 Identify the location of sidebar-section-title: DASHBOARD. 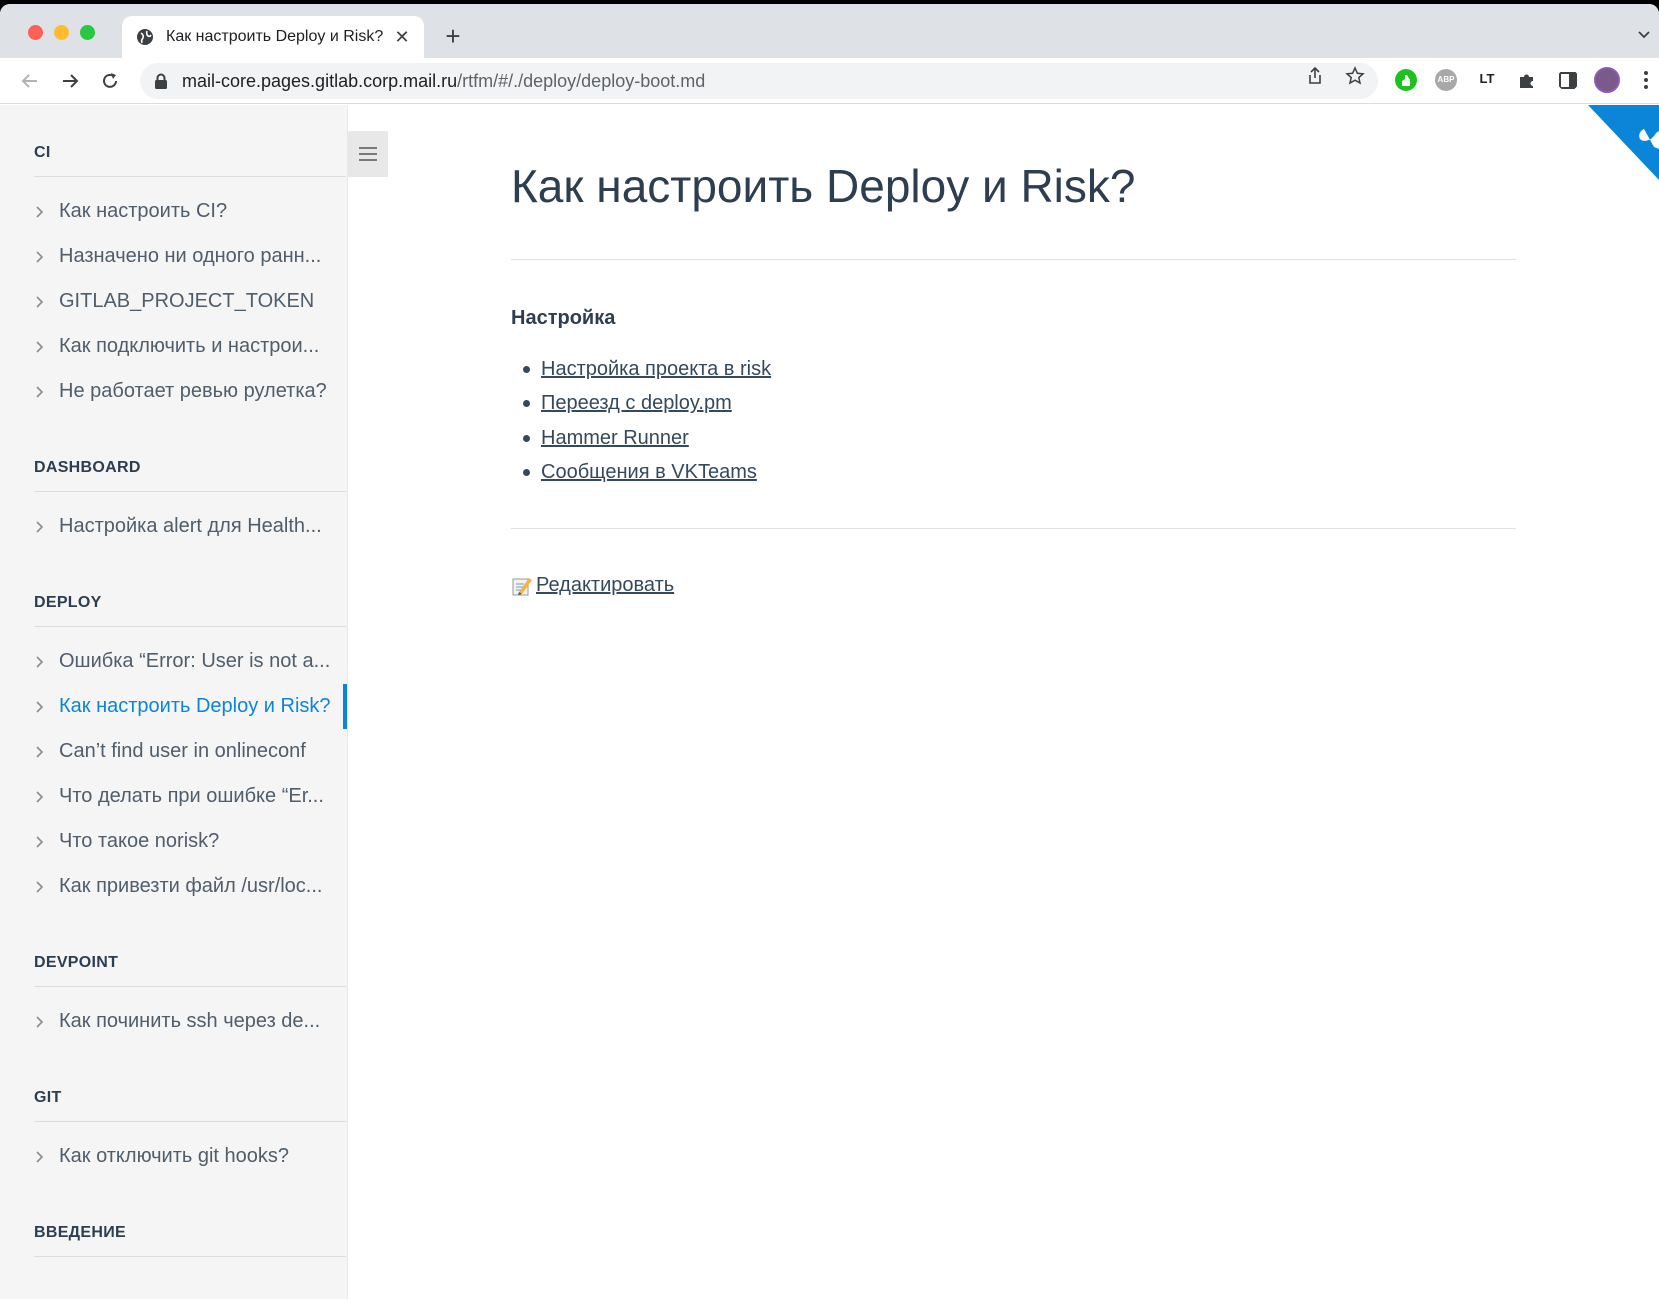
(190, 456).